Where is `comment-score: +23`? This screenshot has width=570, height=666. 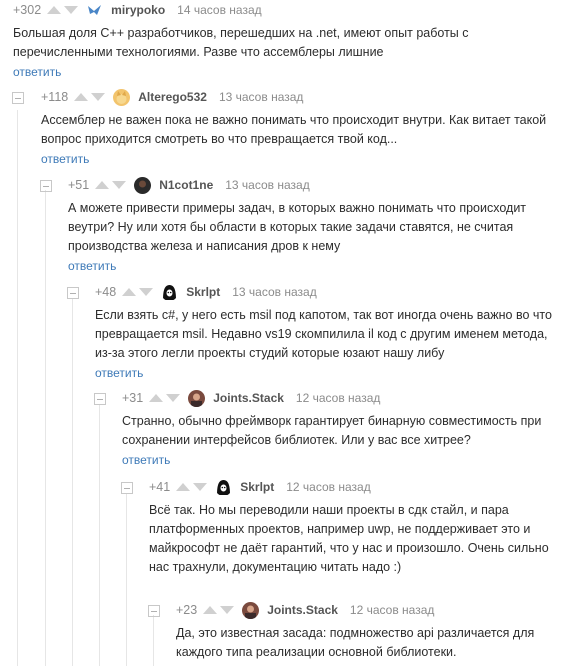
comment-score: +23 is located at coordinates (187, 610).